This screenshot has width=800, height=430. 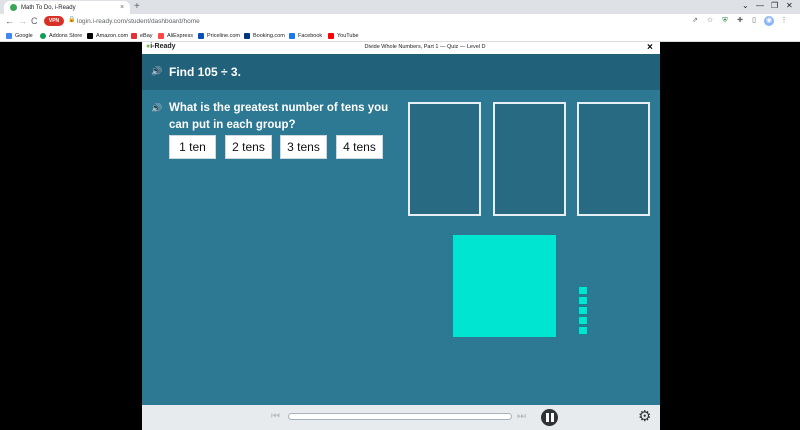 What do you see at coordinates (22, 21) in the screenshot?
I see `forward-icon: →` at bounding box center [22, 21].